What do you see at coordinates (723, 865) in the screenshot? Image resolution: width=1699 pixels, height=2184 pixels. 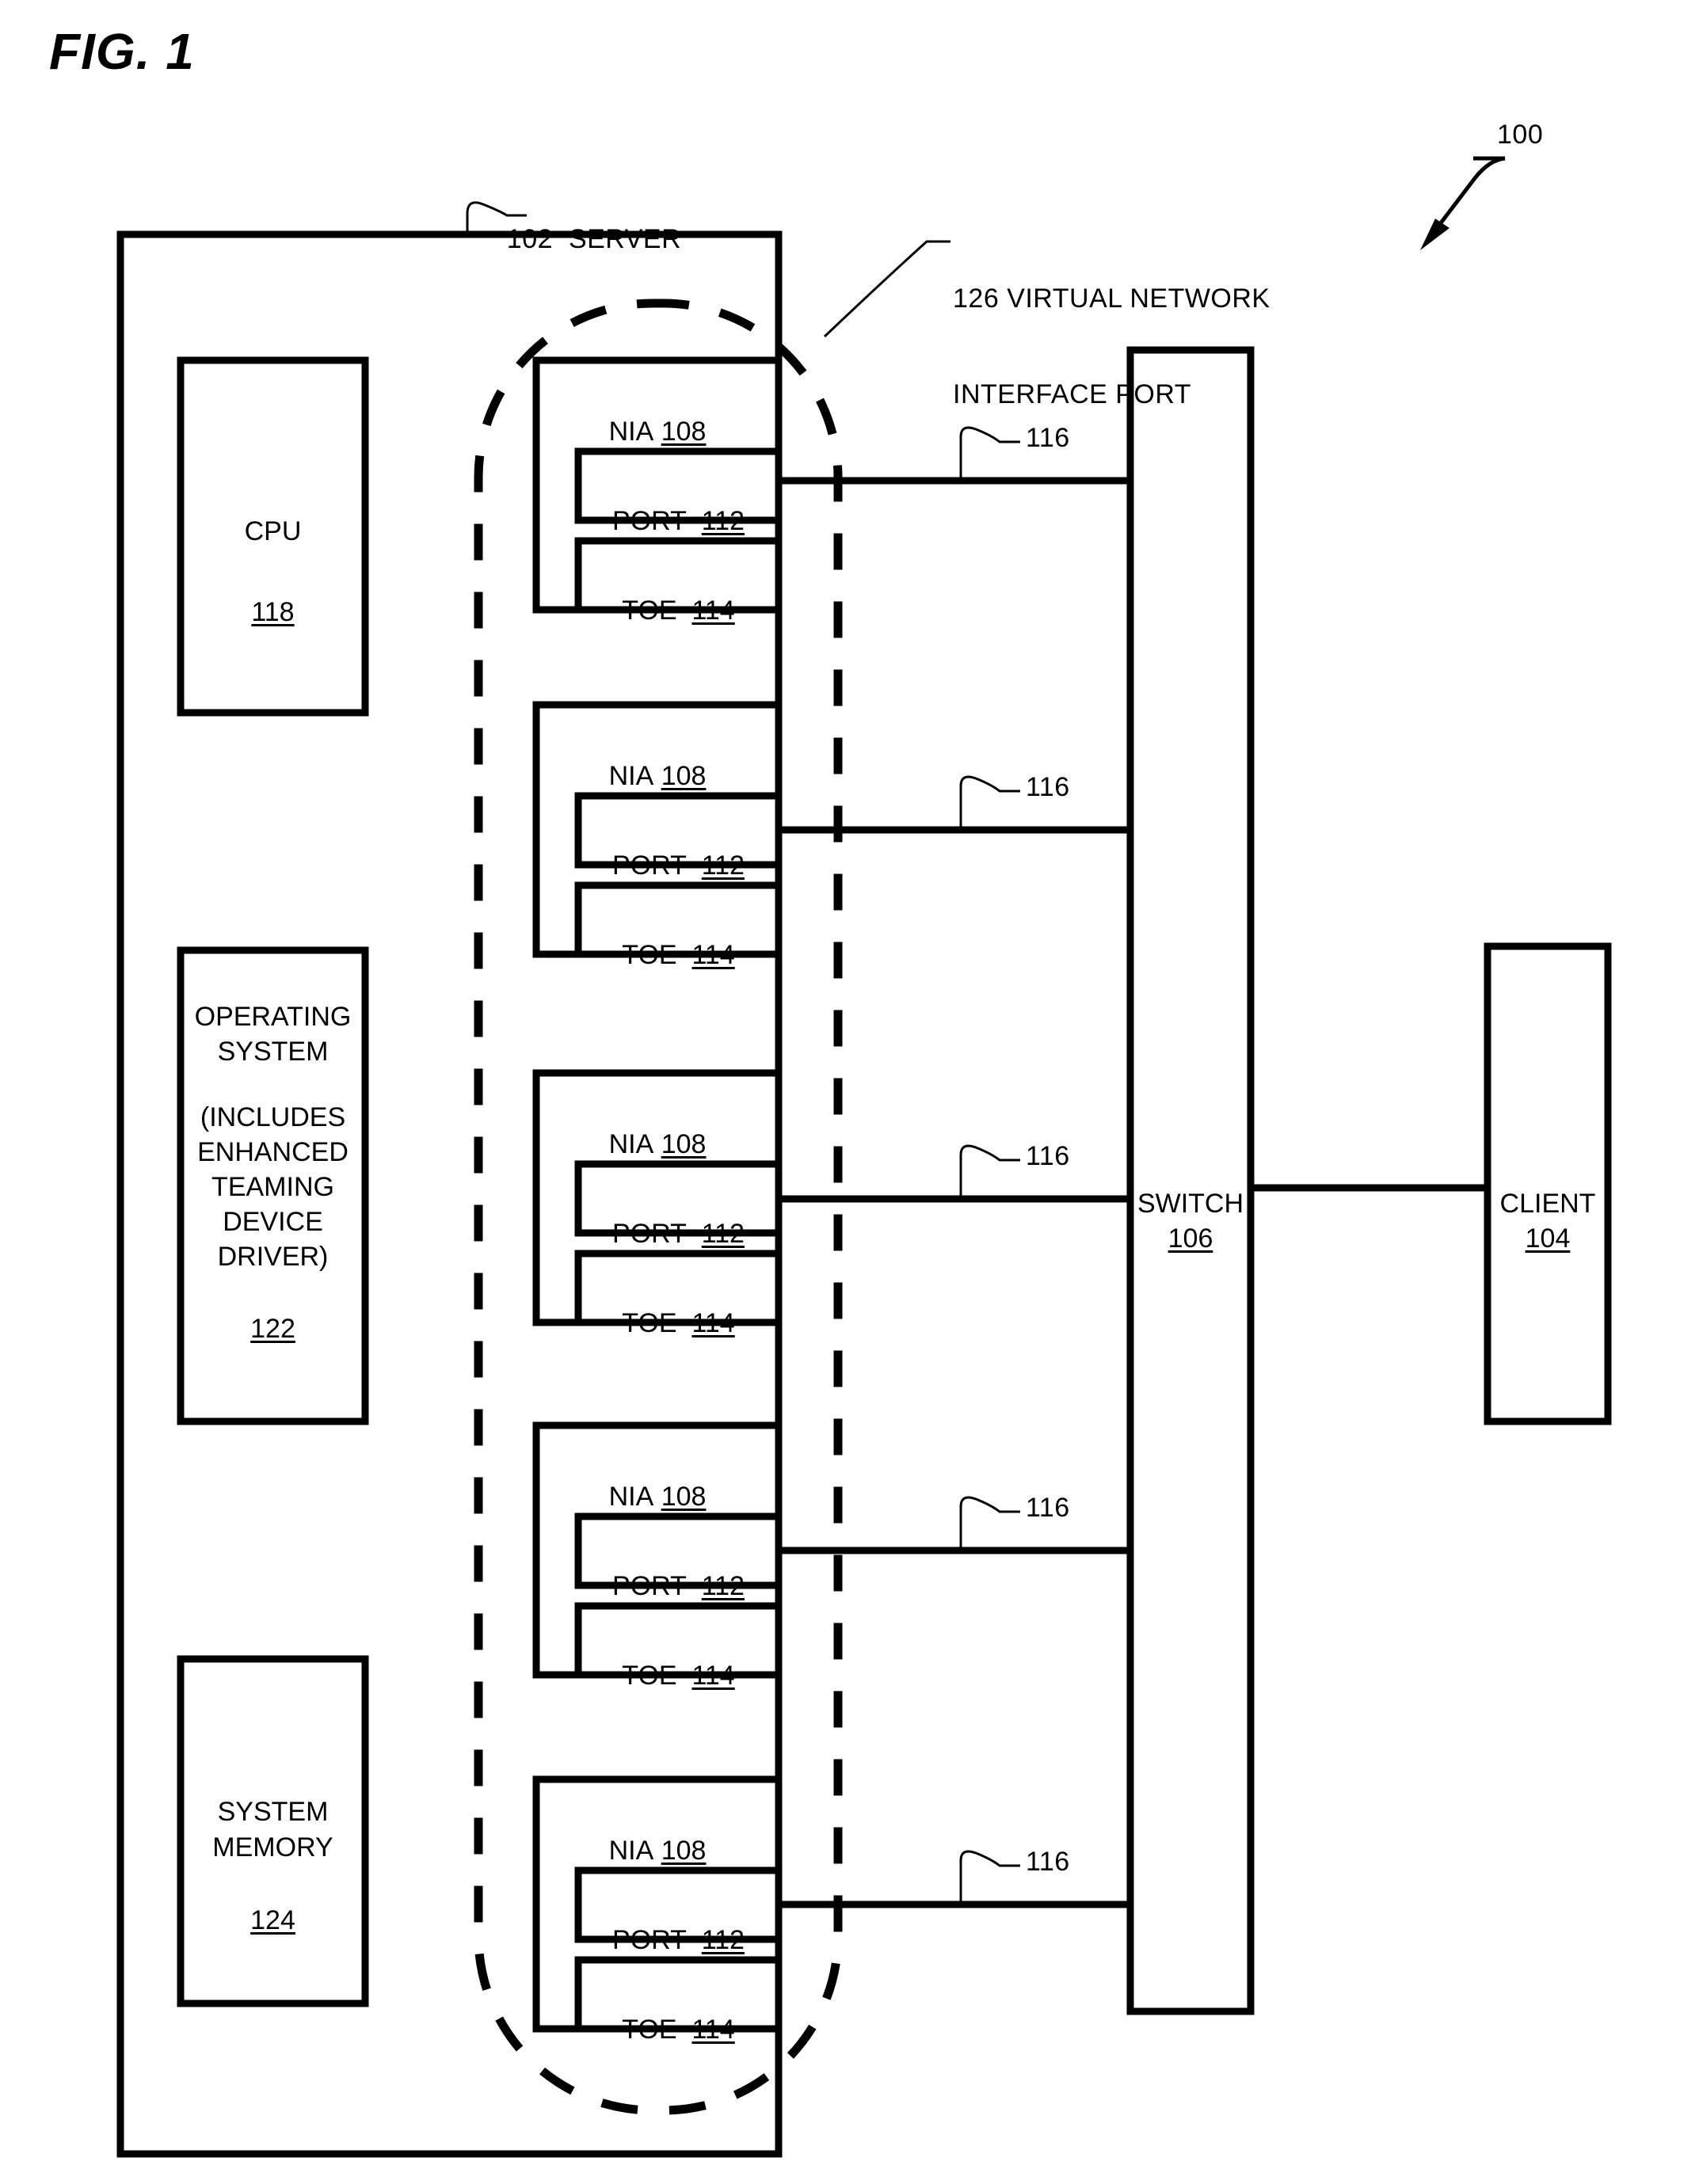 I see `nia-2-port-ref: 112` at bounding box center [723, 865].